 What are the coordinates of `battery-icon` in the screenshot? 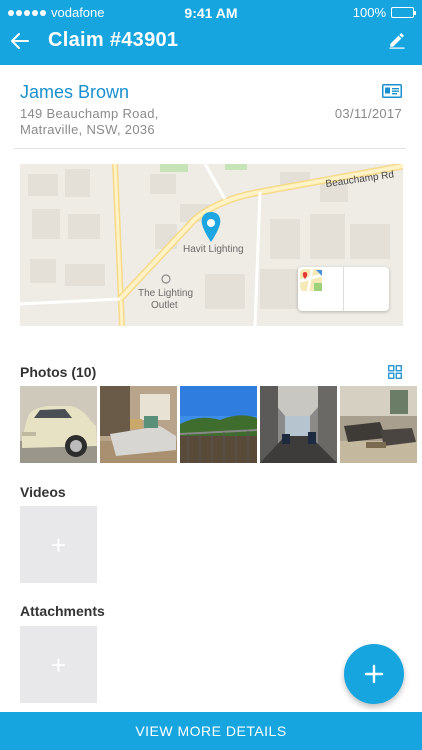 It's located at (403, 12).